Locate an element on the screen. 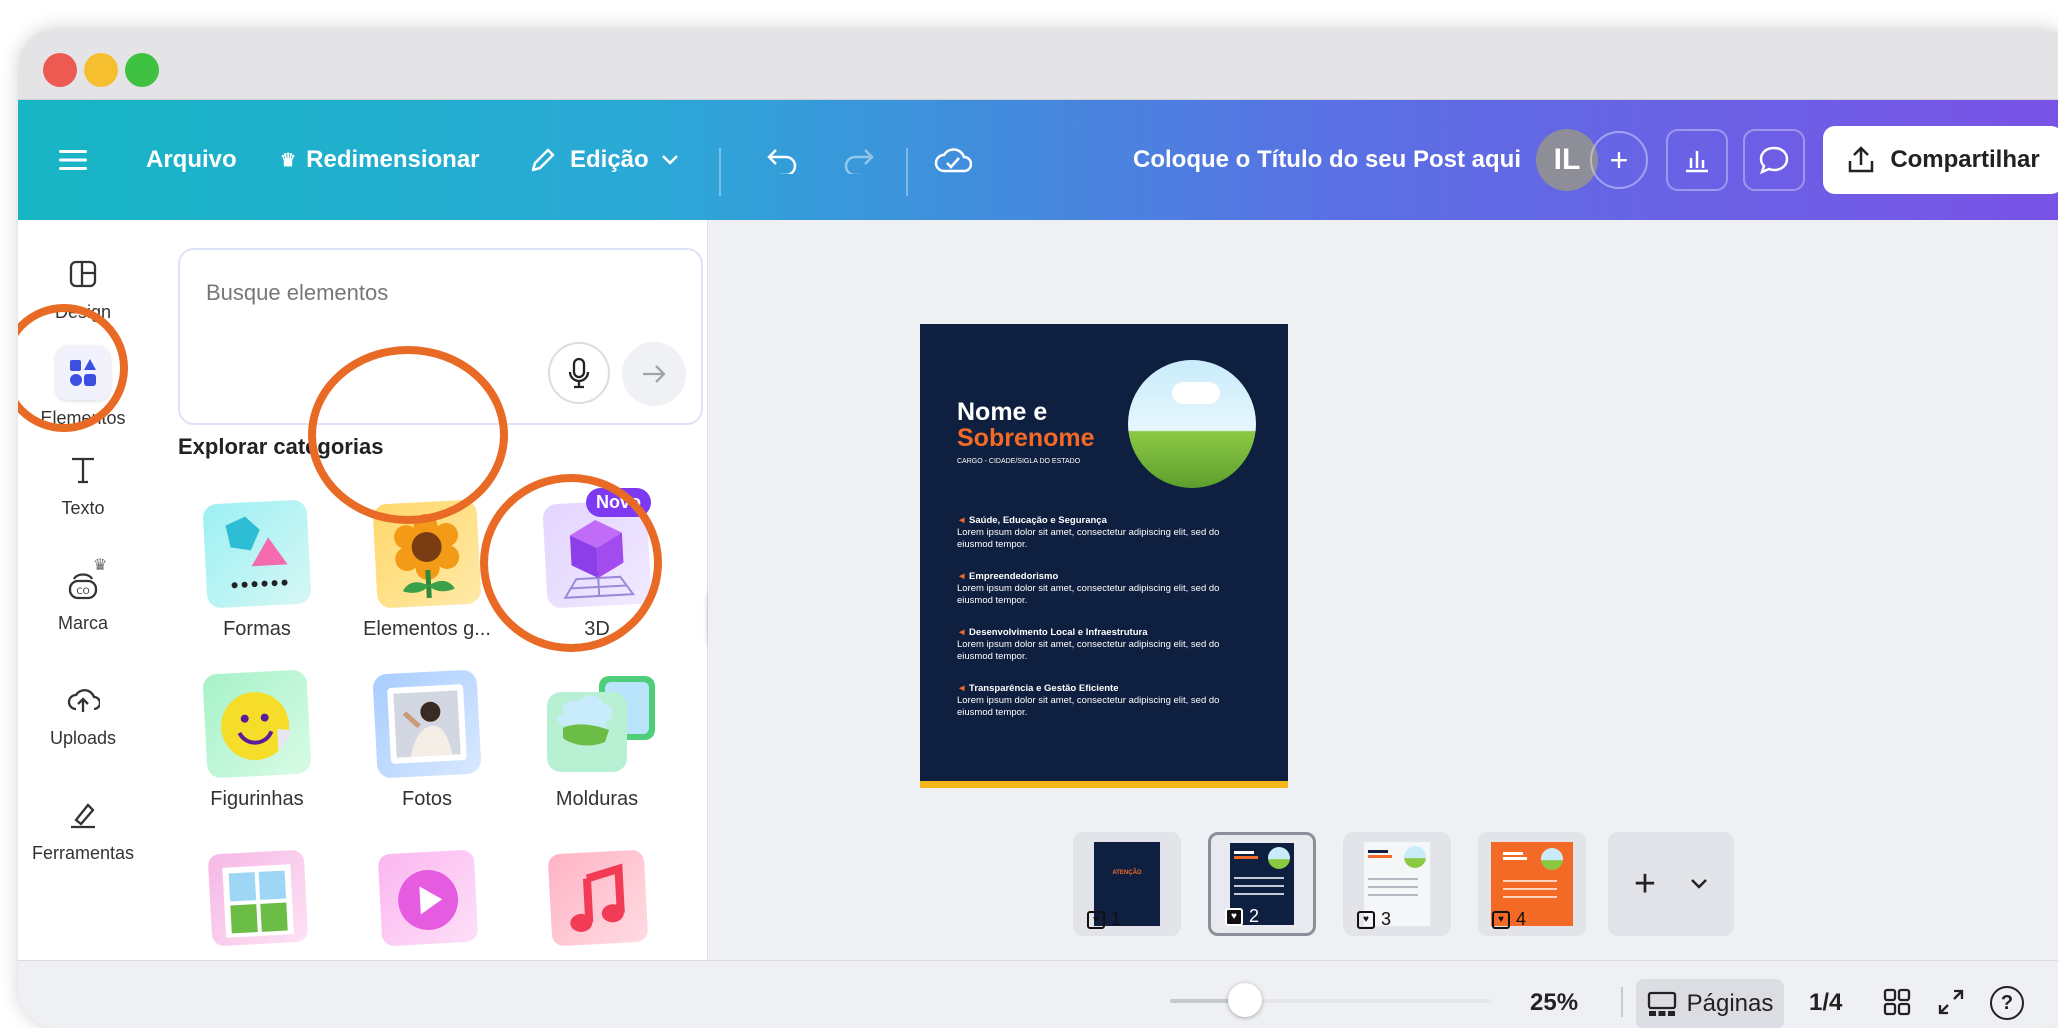 The width and height of the screenshot is (2058, 1028). page-thumbnail-3: ♥ 3 is located at coordinates (1397, 884).